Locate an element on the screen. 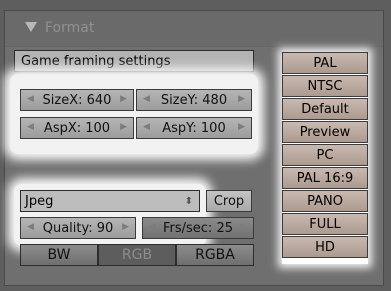  size-y-field: ◀ SizeY: 480 ▶ is located at coordinates (194, 100).